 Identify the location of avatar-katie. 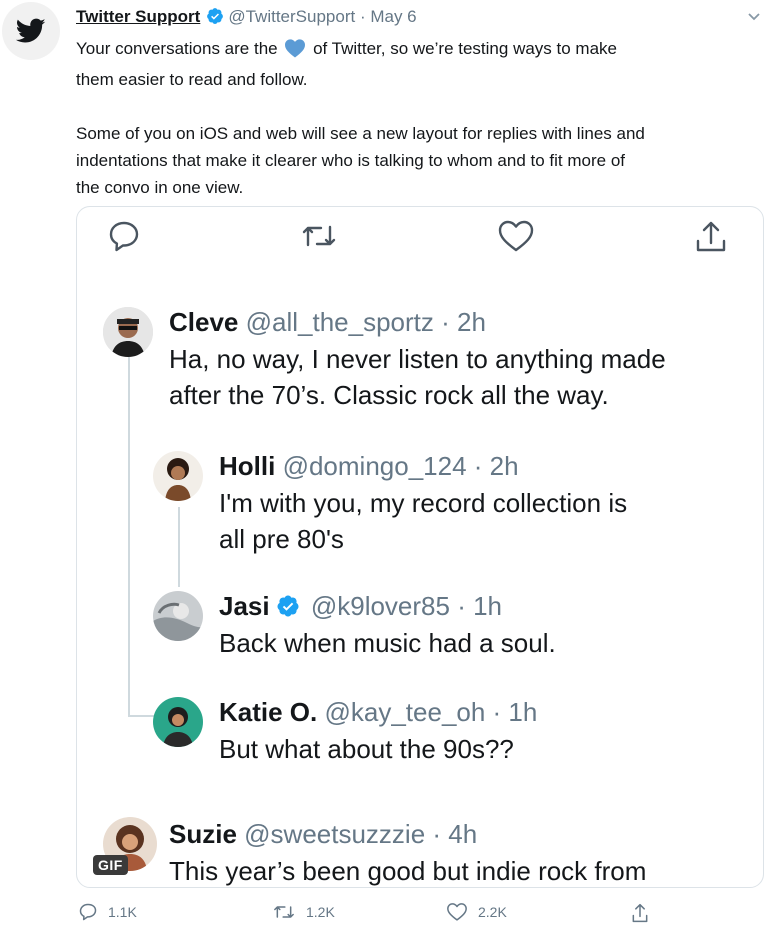
(178, 722).